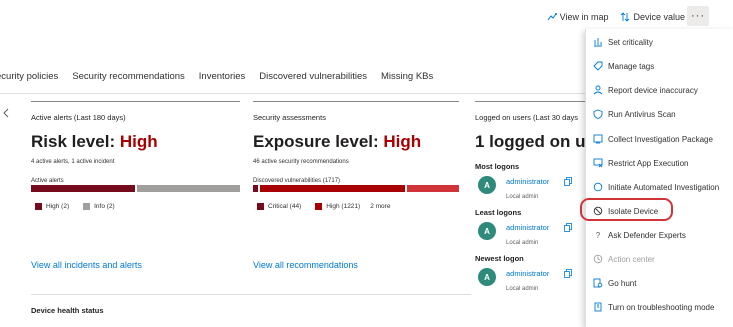 The image size is (733, 327). Describe the element at coordinates (631, 66) in the screenshot. I see `menu-item-label: Manage tags` at that location.